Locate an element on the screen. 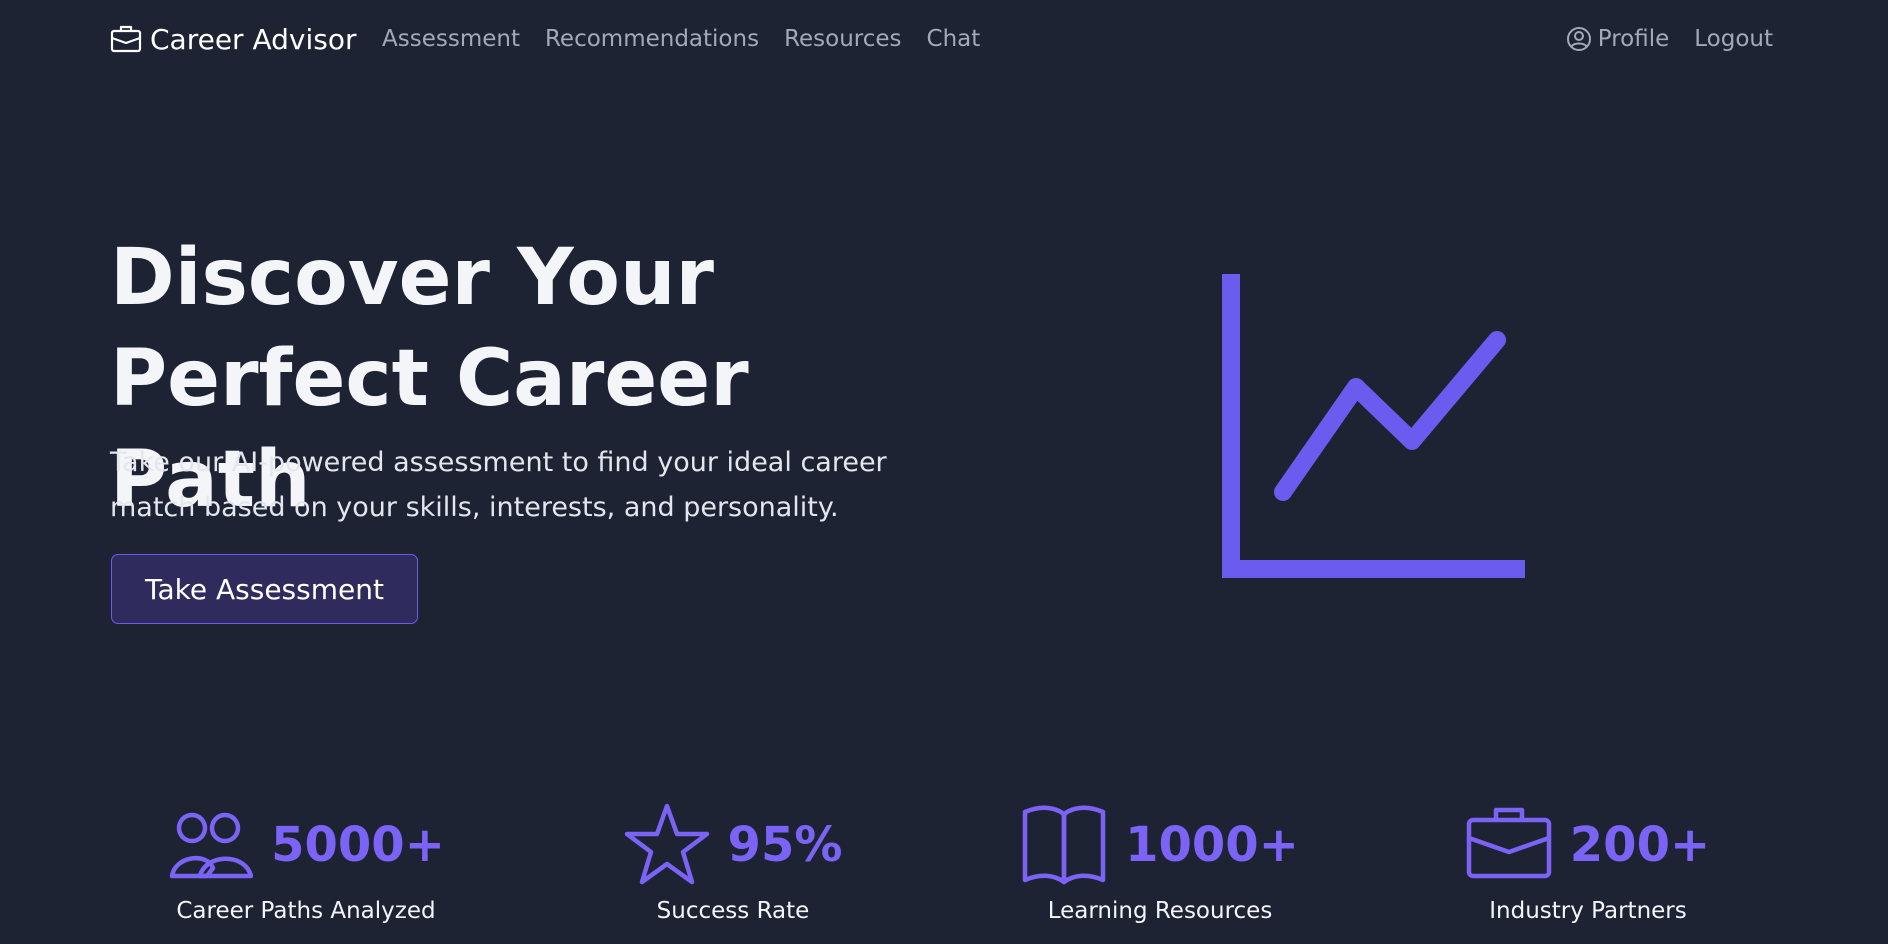  nav-right: Profile Logout is located at coordinates (1669, 39).